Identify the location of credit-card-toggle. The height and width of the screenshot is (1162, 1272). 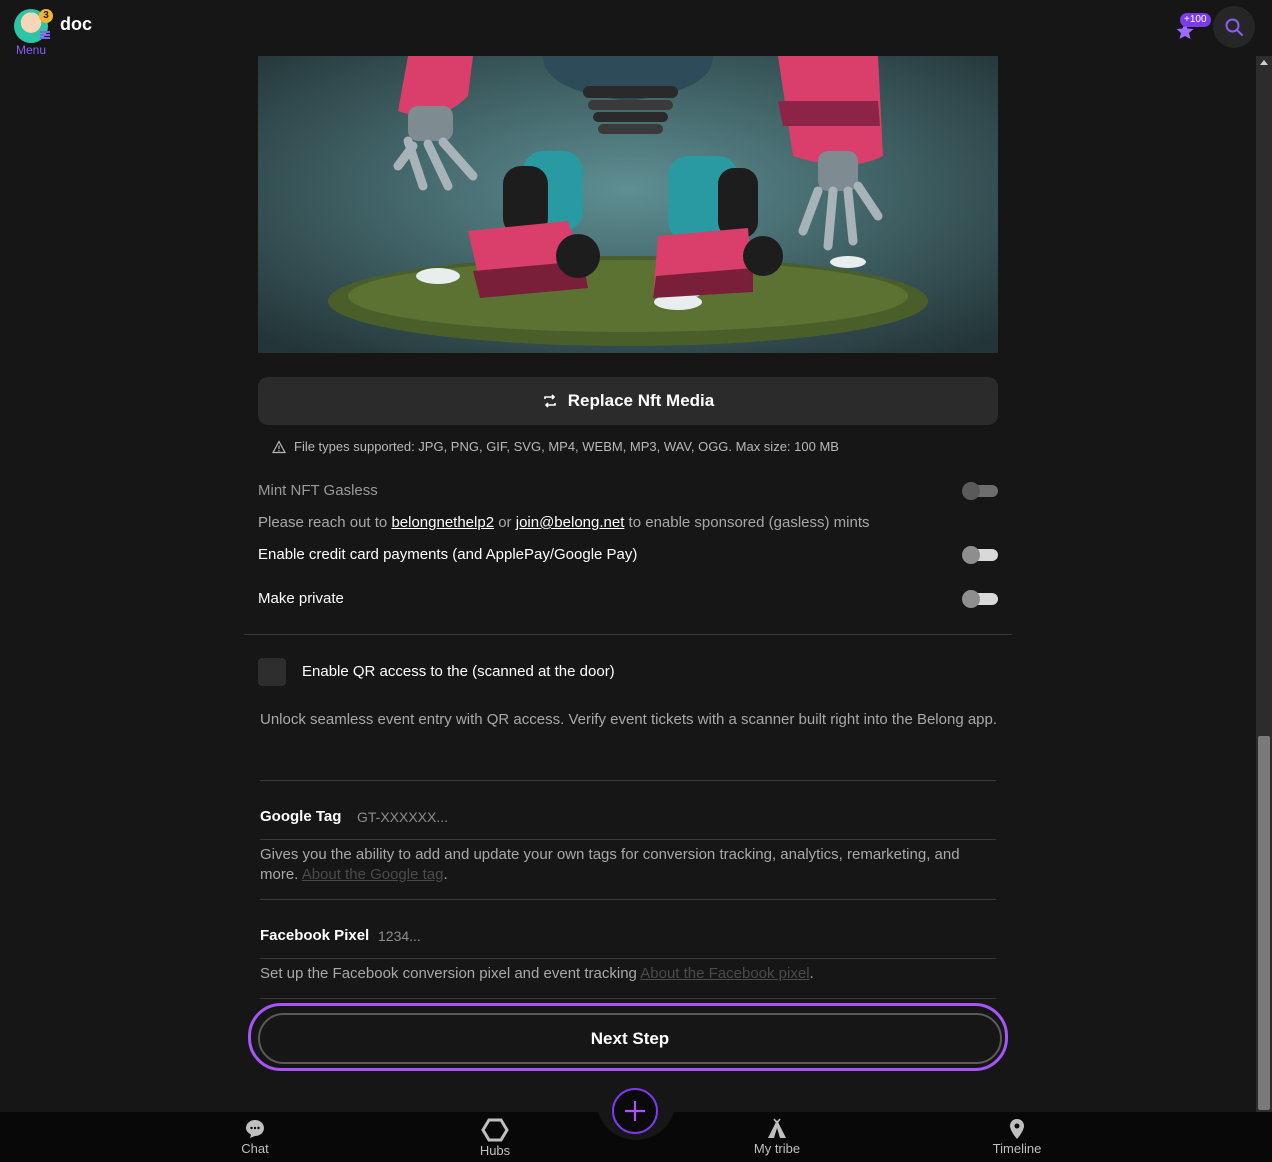
(980, 555).